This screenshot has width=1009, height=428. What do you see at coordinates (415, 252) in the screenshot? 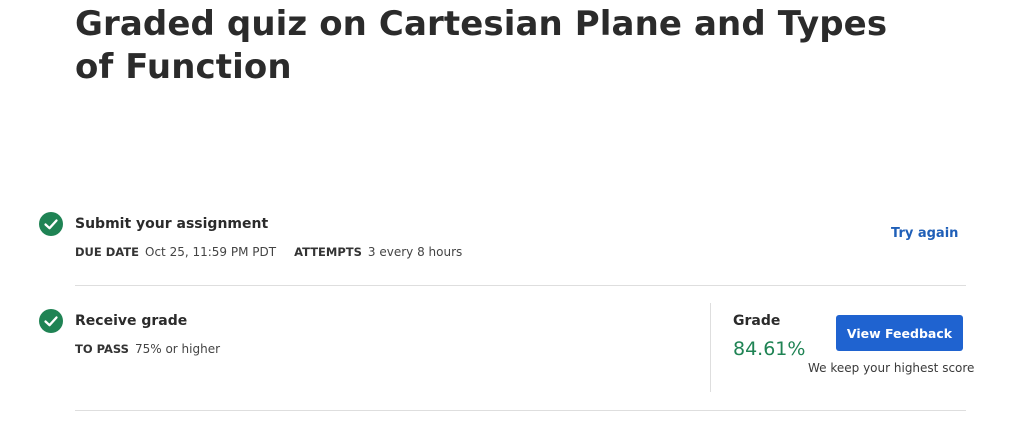
I see `attempts-value: 3 every 8 hours` at bounding box center [415, 252].